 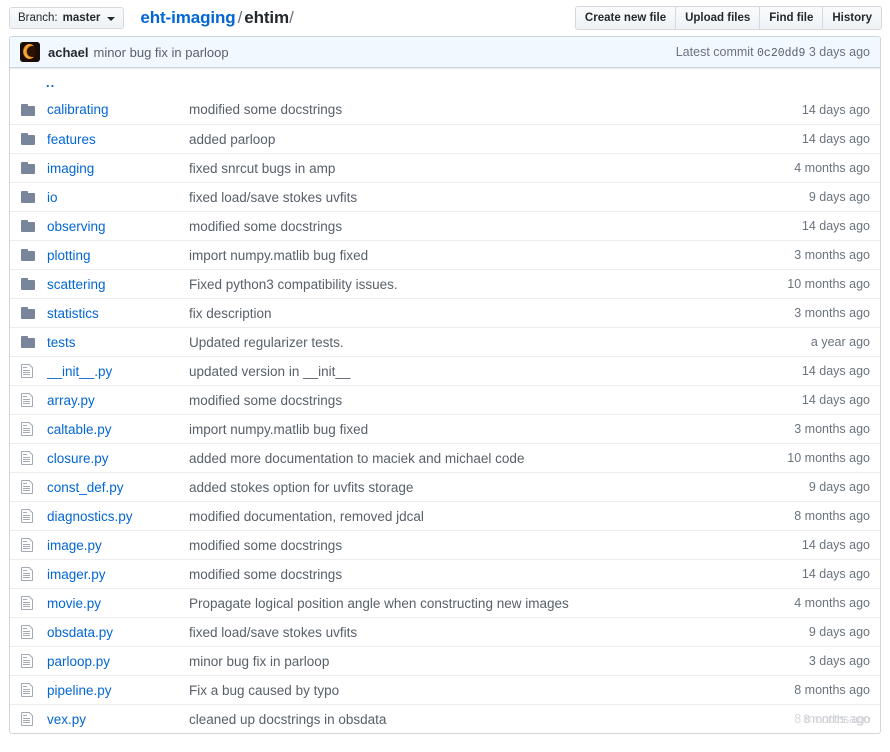 I want to click on parent-directory-link: .., so click(x=37, y=82).